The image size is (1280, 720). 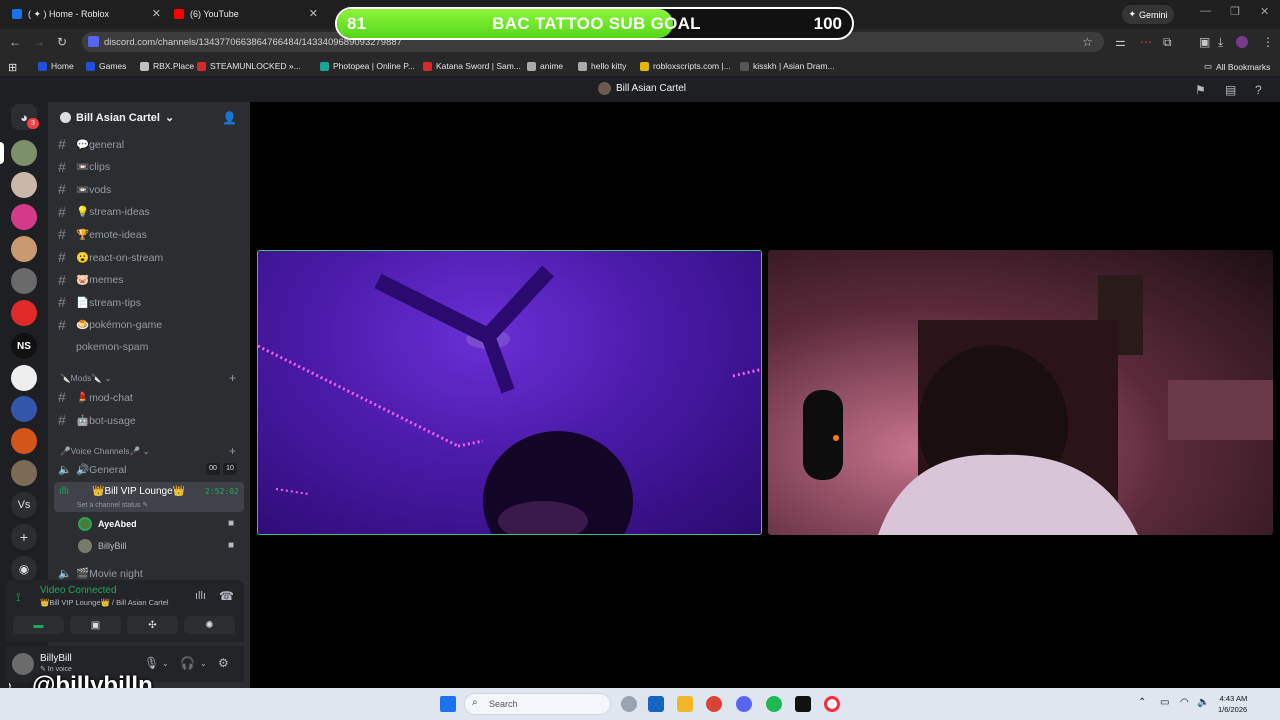 I want to click on close-window-icon: ✕, so click(x=1264, y=11).